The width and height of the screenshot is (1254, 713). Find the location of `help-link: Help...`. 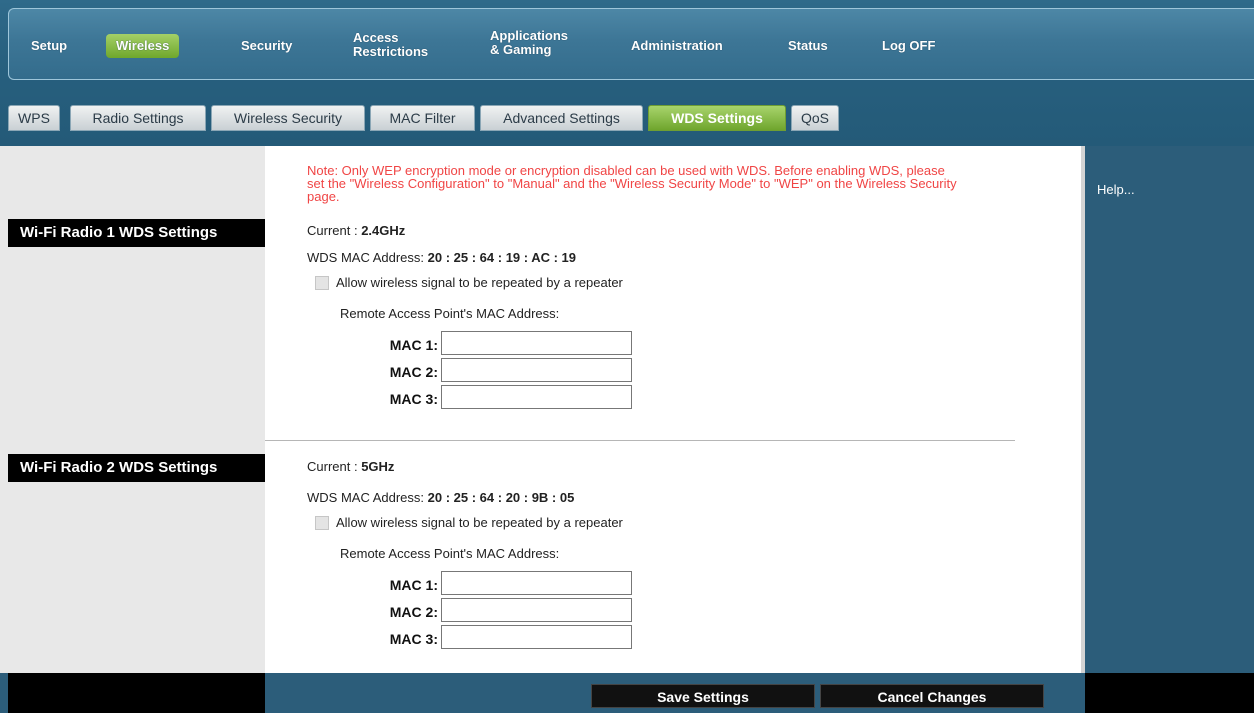

help-link: Help... is located at coordinates (1116, 189).